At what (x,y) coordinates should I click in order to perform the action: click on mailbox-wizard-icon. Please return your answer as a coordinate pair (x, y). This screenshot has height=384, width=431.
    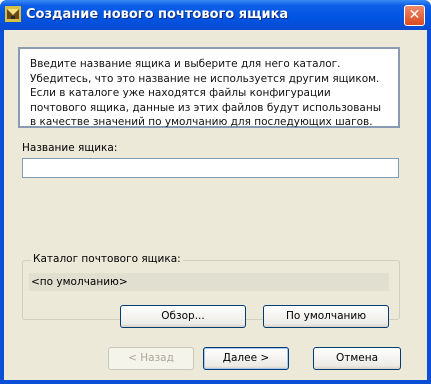
    Looking at the image, I should click on (13, 14).